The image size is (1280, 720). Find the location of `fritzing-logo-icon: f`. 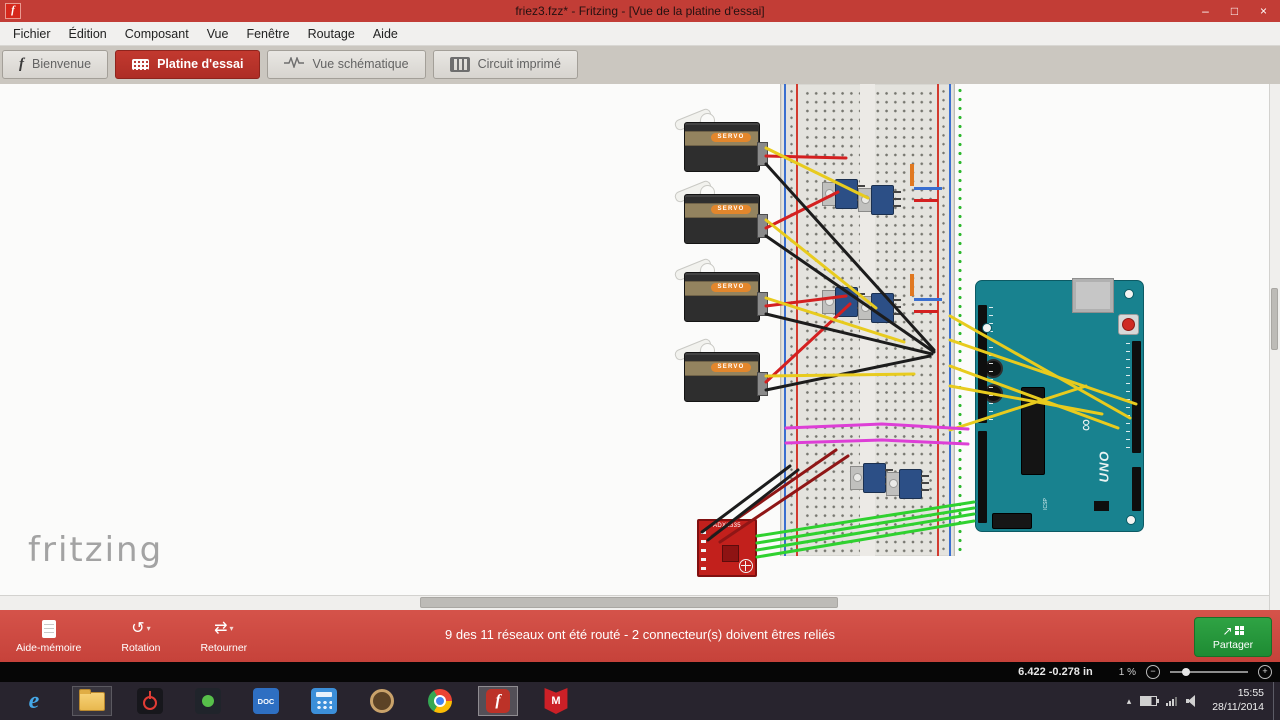

fritzing-logo-icon: f is located at coordinates (21, 63).